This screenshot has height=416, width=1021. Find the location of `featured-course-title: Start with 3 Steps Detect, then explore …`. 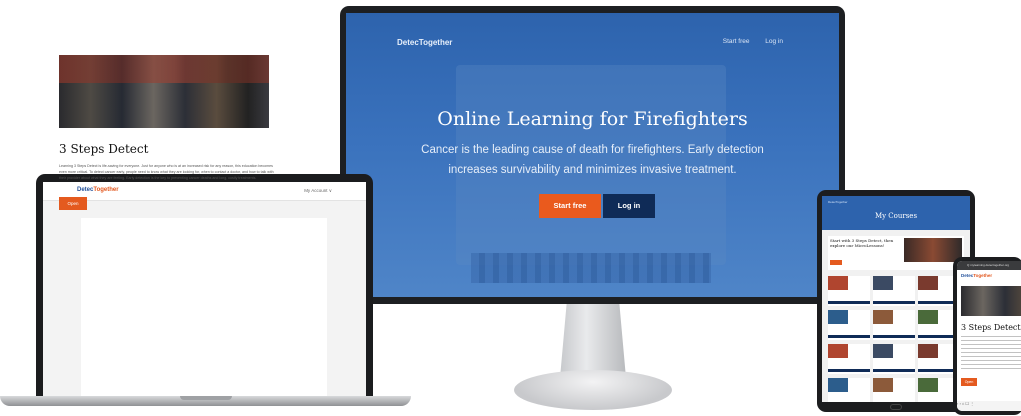

featured-course-title: Start with 3 Steps Detect, then explore … is located at coordinates (862, 243).